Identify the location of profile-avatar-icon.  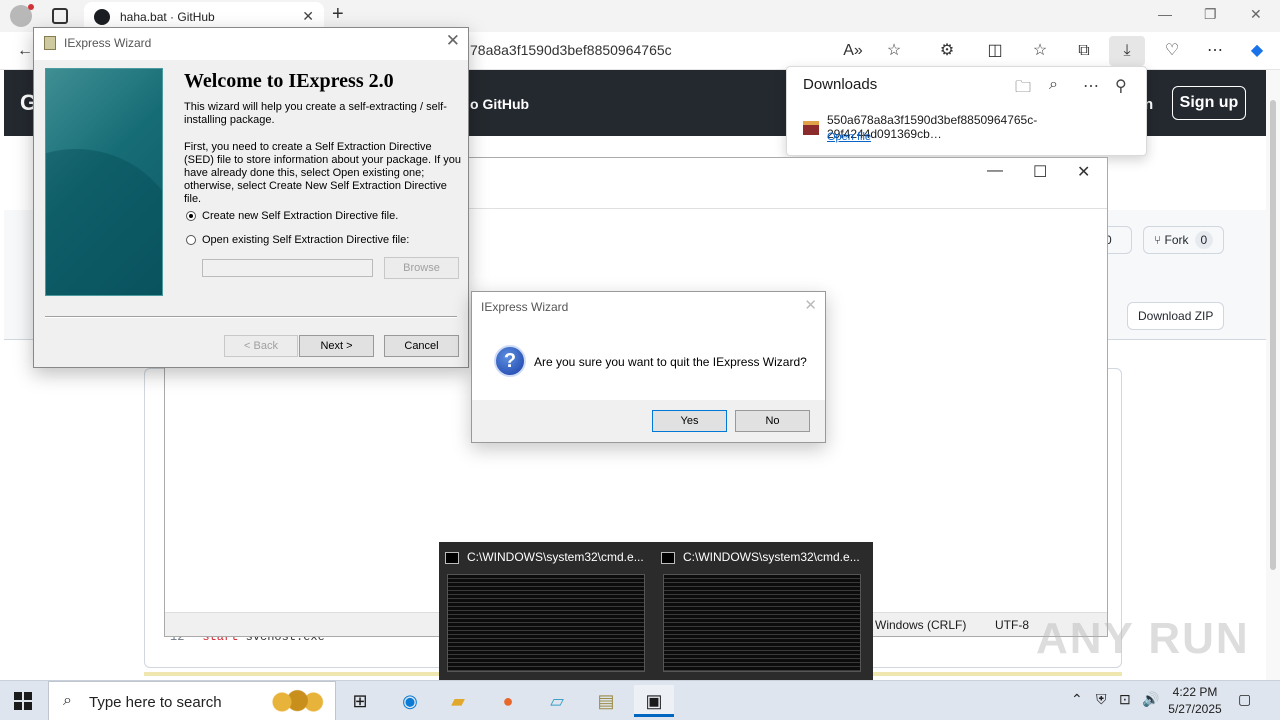
(22, 15).